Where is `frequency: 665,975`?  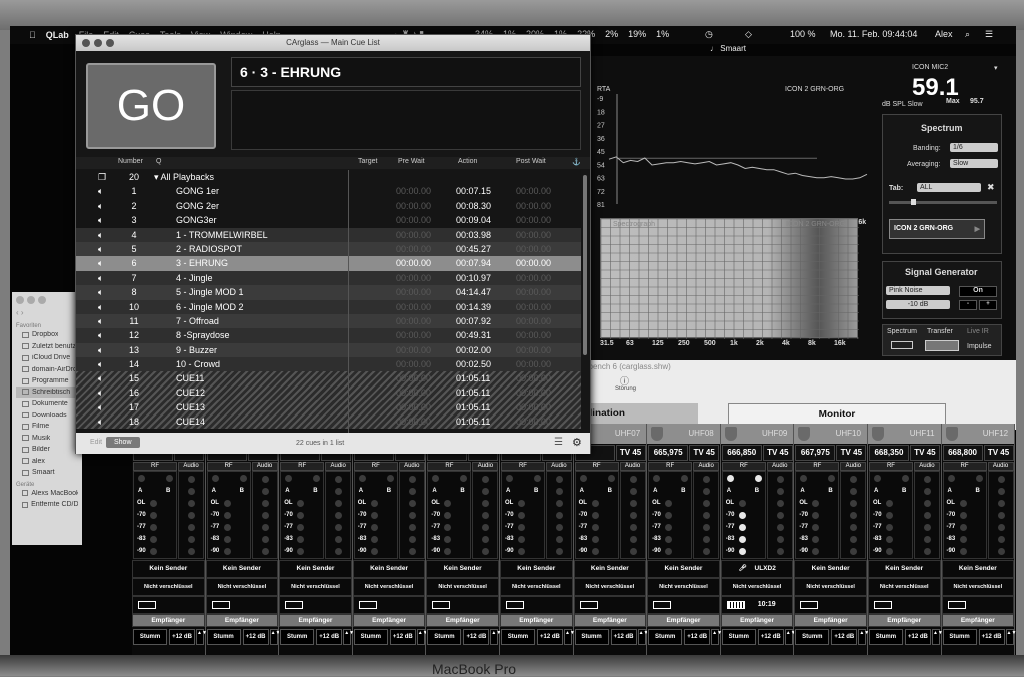
frequency: 665,975 is located at coordinates (668, 453).